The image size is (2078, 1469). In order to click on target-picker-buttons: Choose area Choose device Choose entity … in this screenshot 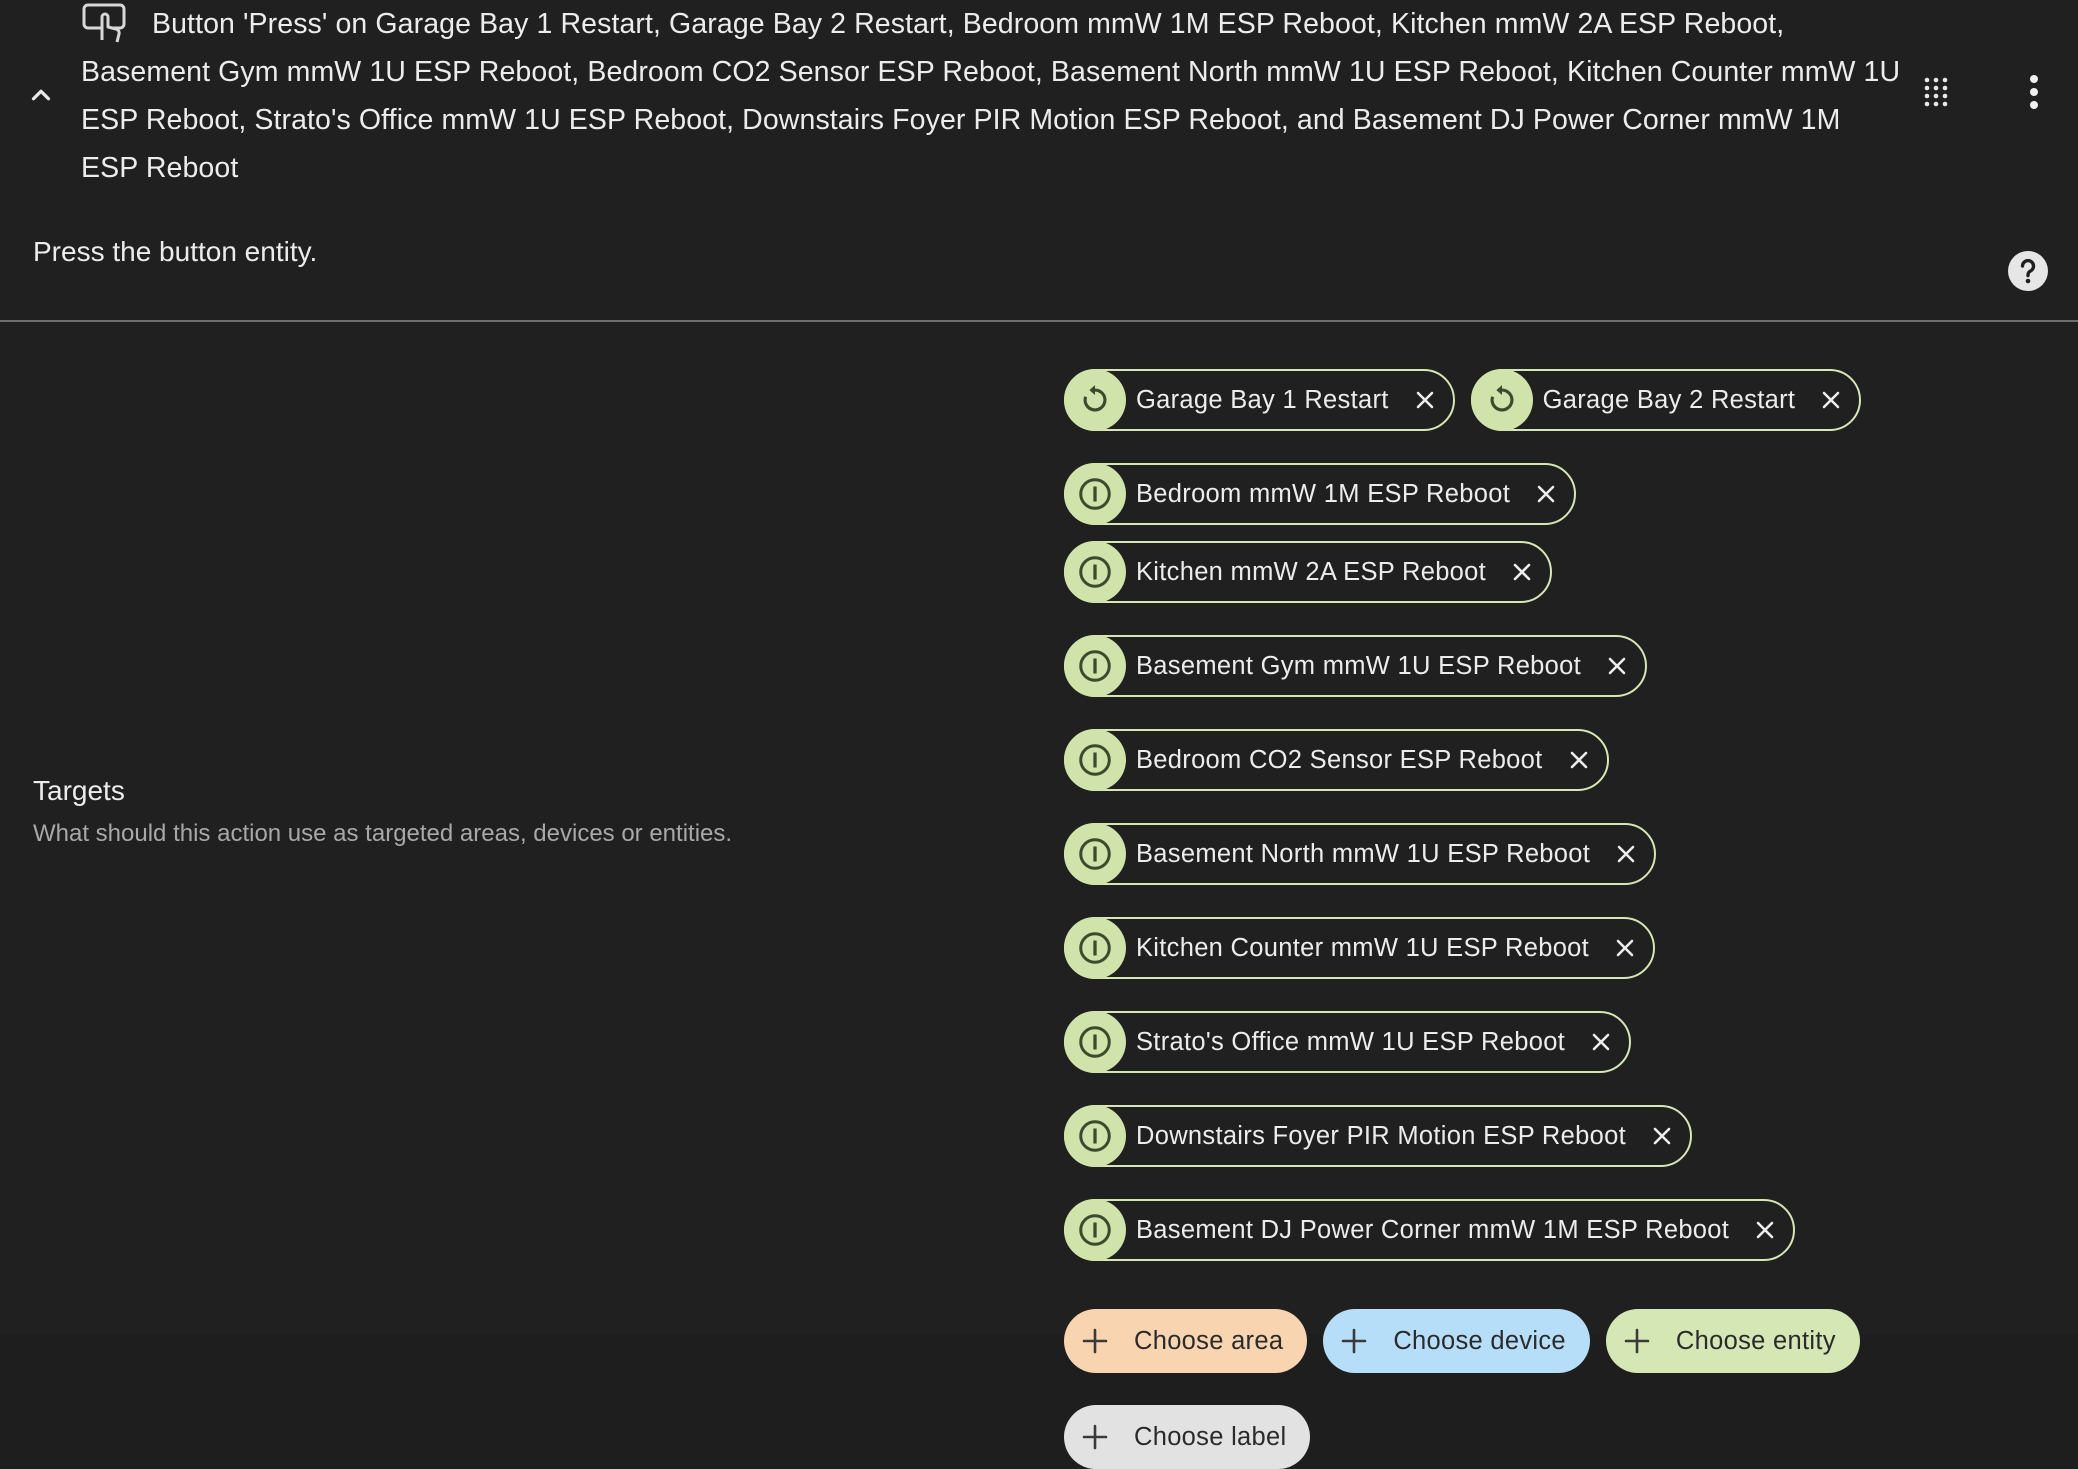, I will do `click(1559, 1389)`.